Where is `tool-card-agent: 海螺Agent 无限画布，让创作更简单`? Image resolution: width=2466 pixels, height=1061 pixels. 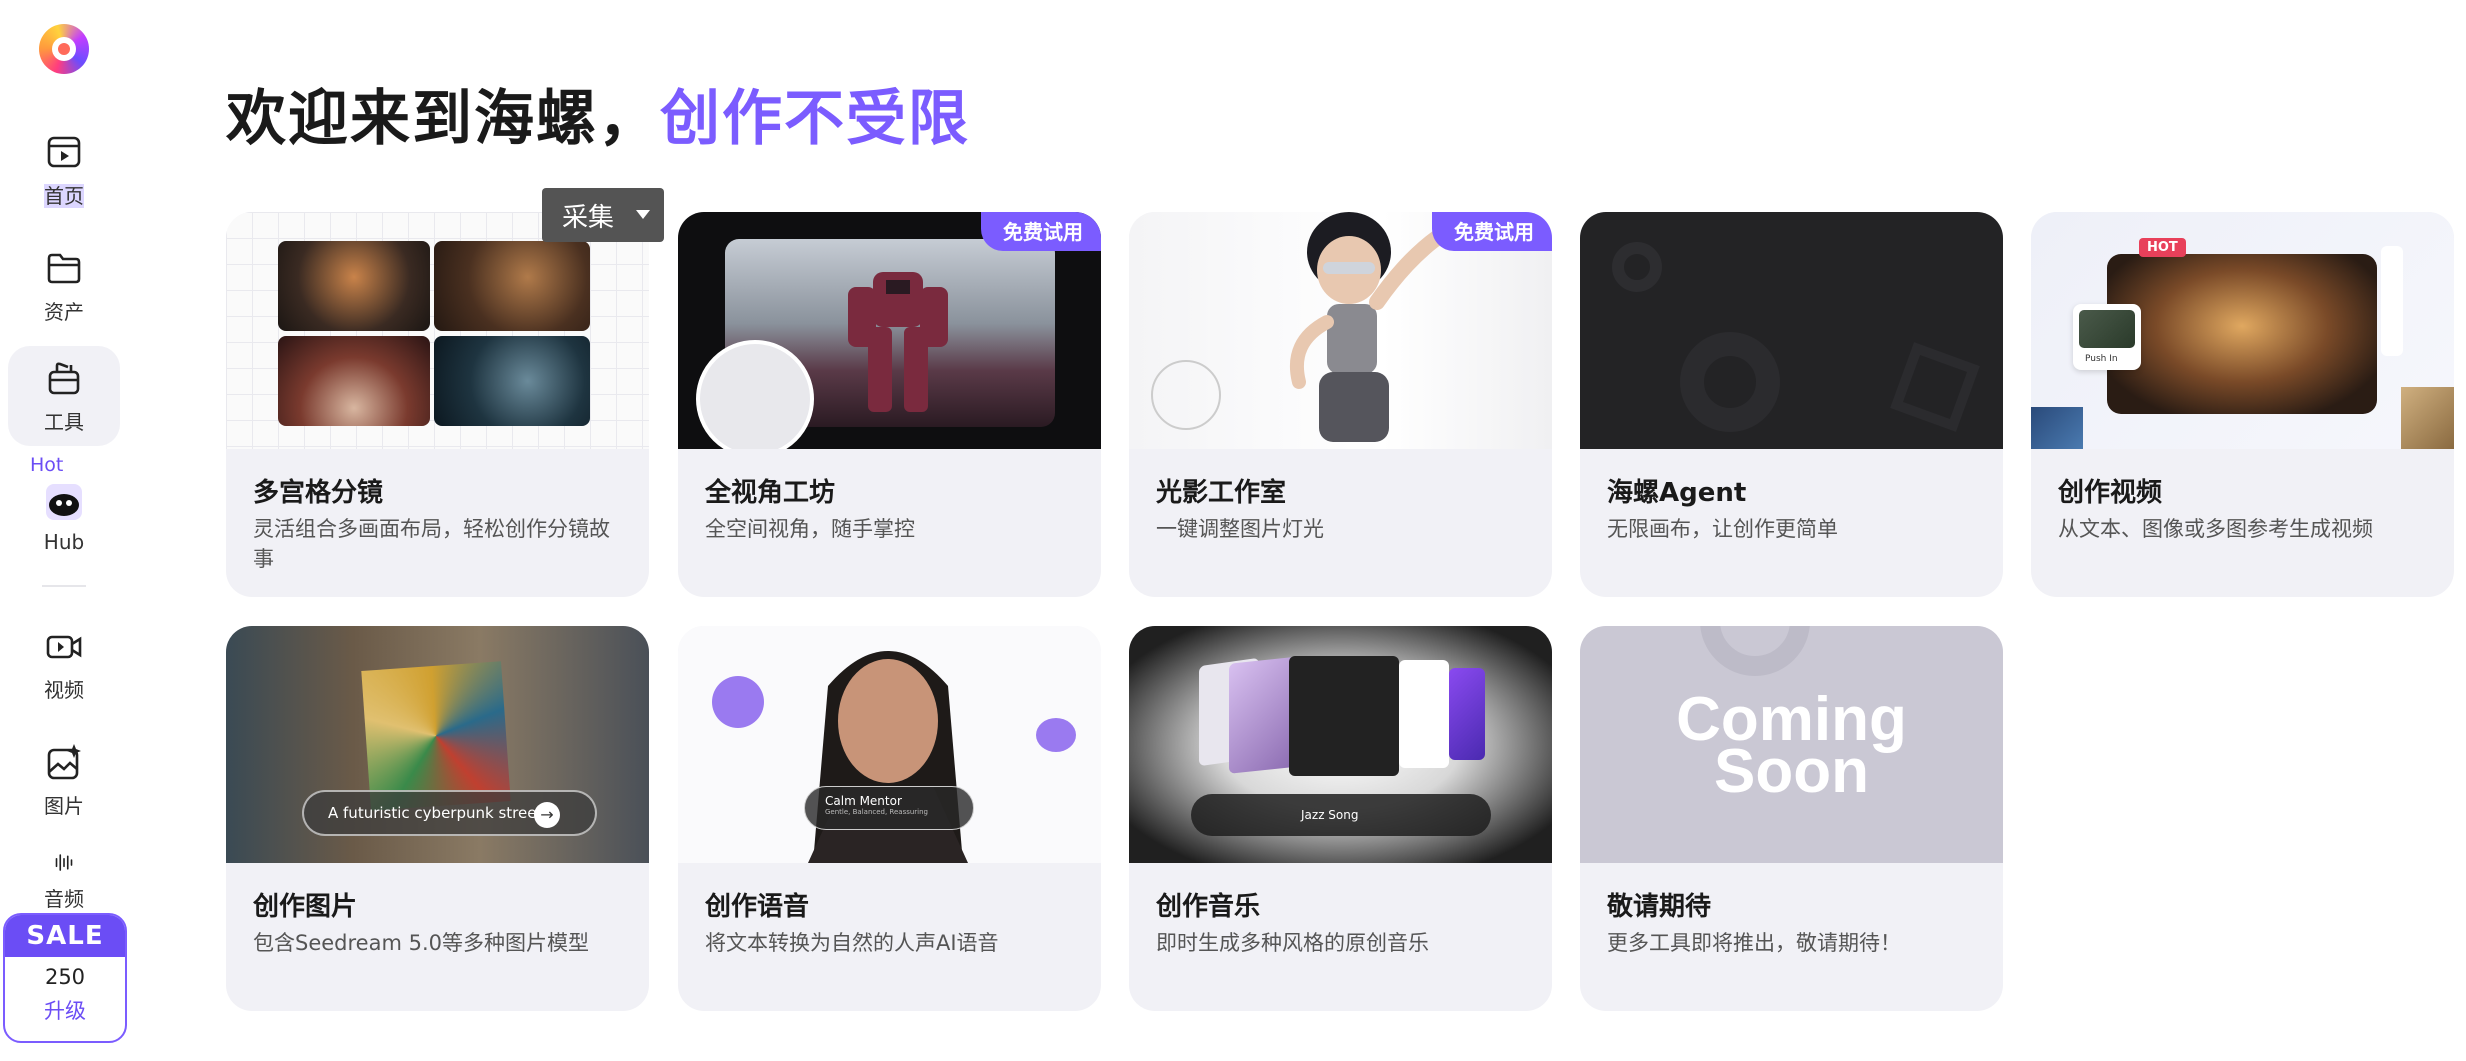
tool-card-agent: 海螺Agent 无限画布，让创作更简单 is located at coordinates (1791, 404).